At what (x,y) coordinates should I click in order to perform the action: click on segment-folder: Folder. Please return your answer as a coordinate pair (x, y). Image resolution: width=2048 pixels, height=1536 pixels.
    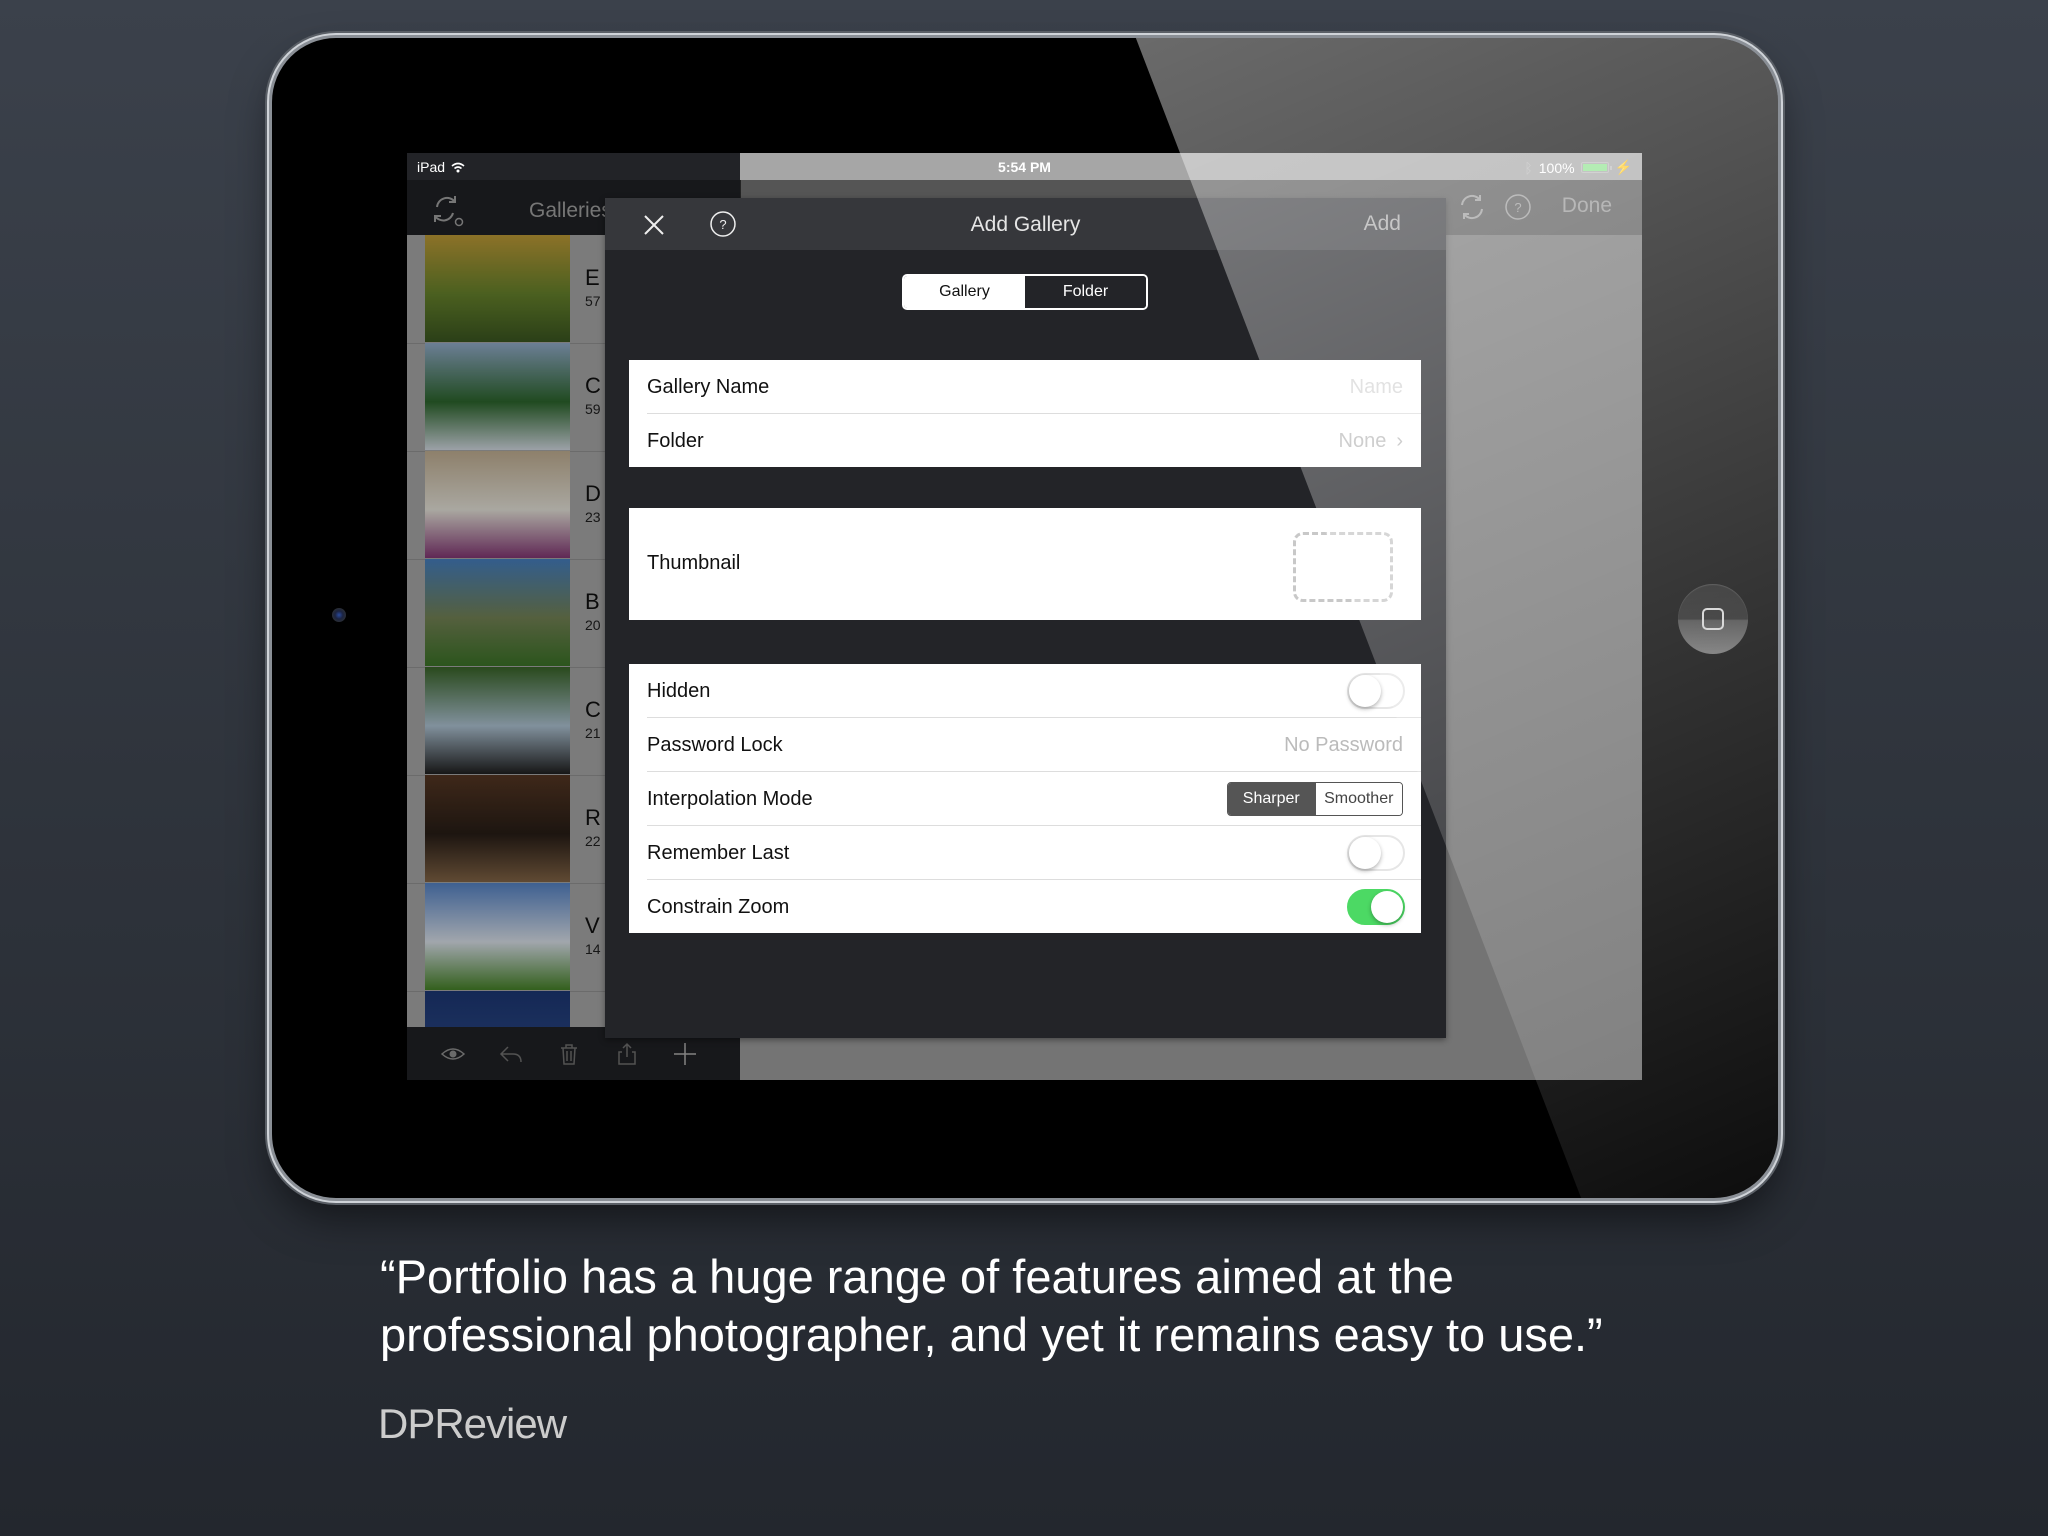
    Looking at the image, I should click on (1085, 292).